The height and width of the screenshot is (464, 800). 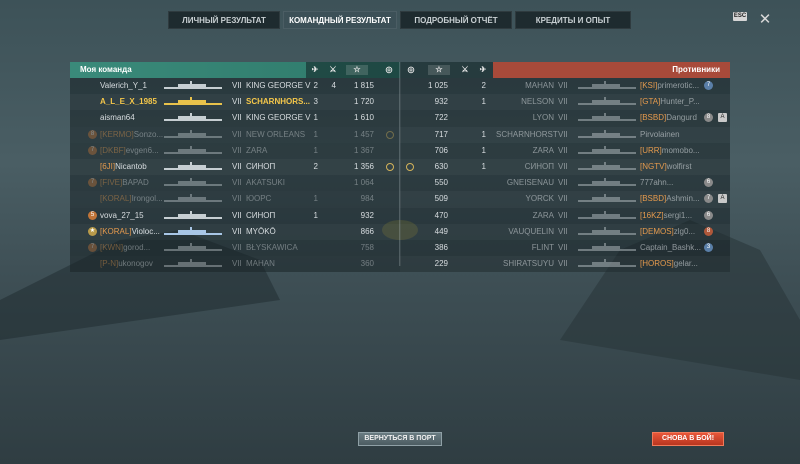 What do you see at coordinates (722, 199) in the screenshot?
I see `division-square-icon: A` at bounding box center [722, 199].